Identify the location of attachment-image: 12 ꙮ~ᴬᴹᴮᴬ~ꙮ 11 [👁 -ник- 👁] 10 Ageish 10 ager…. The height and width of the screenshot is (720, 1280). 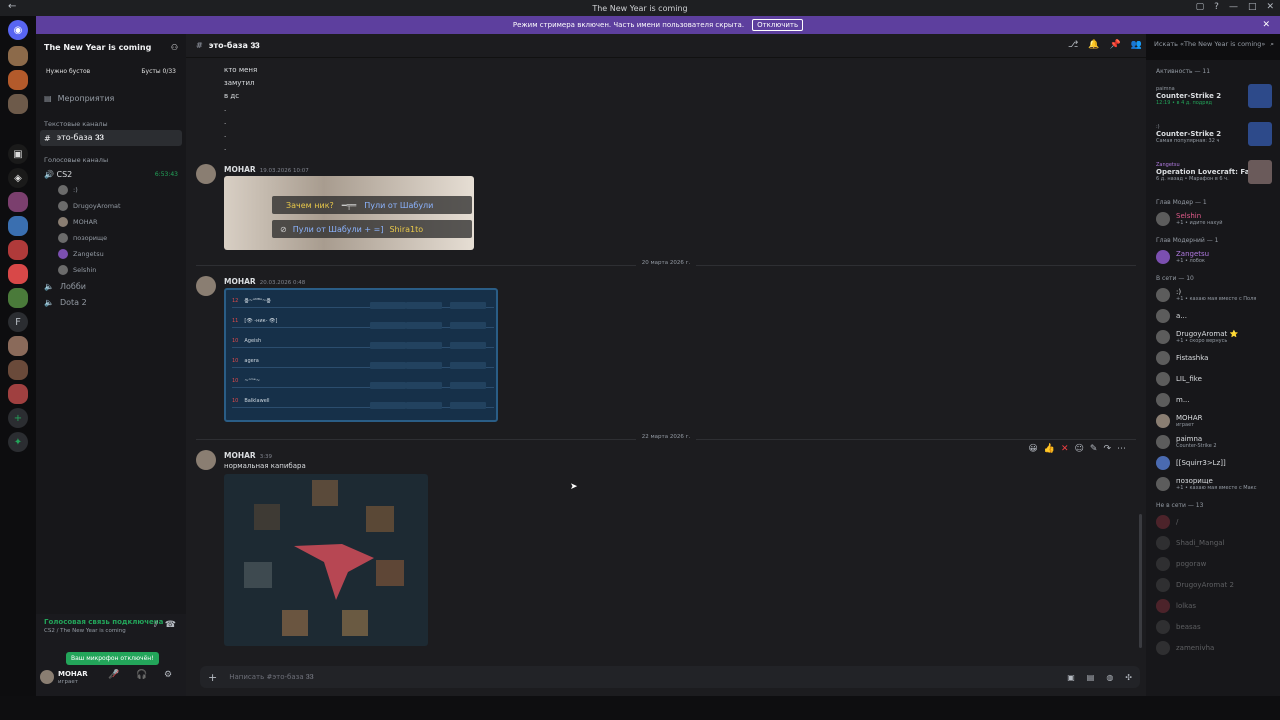
(361, 355).